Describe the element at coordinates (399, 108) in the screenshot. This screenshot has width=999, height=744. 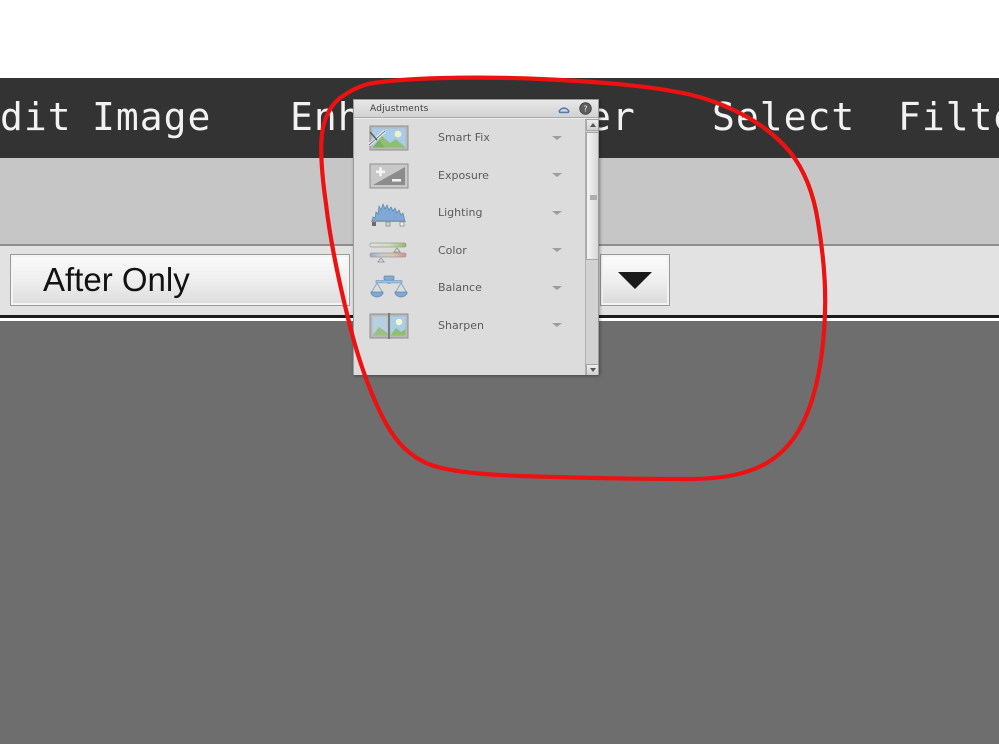
I see `panel-title: Adjustments` at that location.